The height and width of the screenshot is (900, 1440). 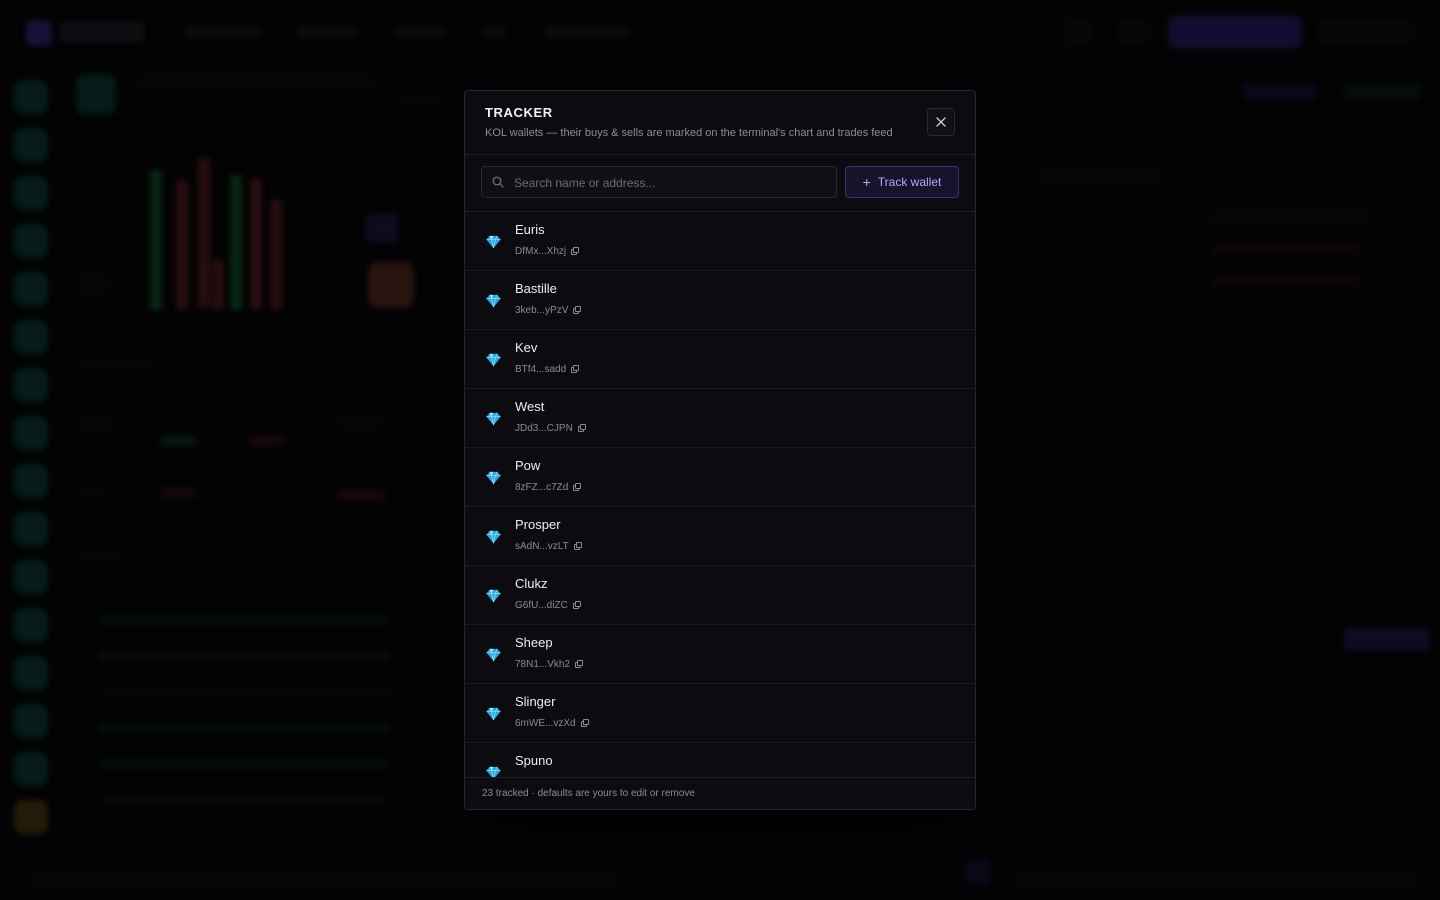 I want to click on wallet-item: Spuno, so click(x=720, y=760).